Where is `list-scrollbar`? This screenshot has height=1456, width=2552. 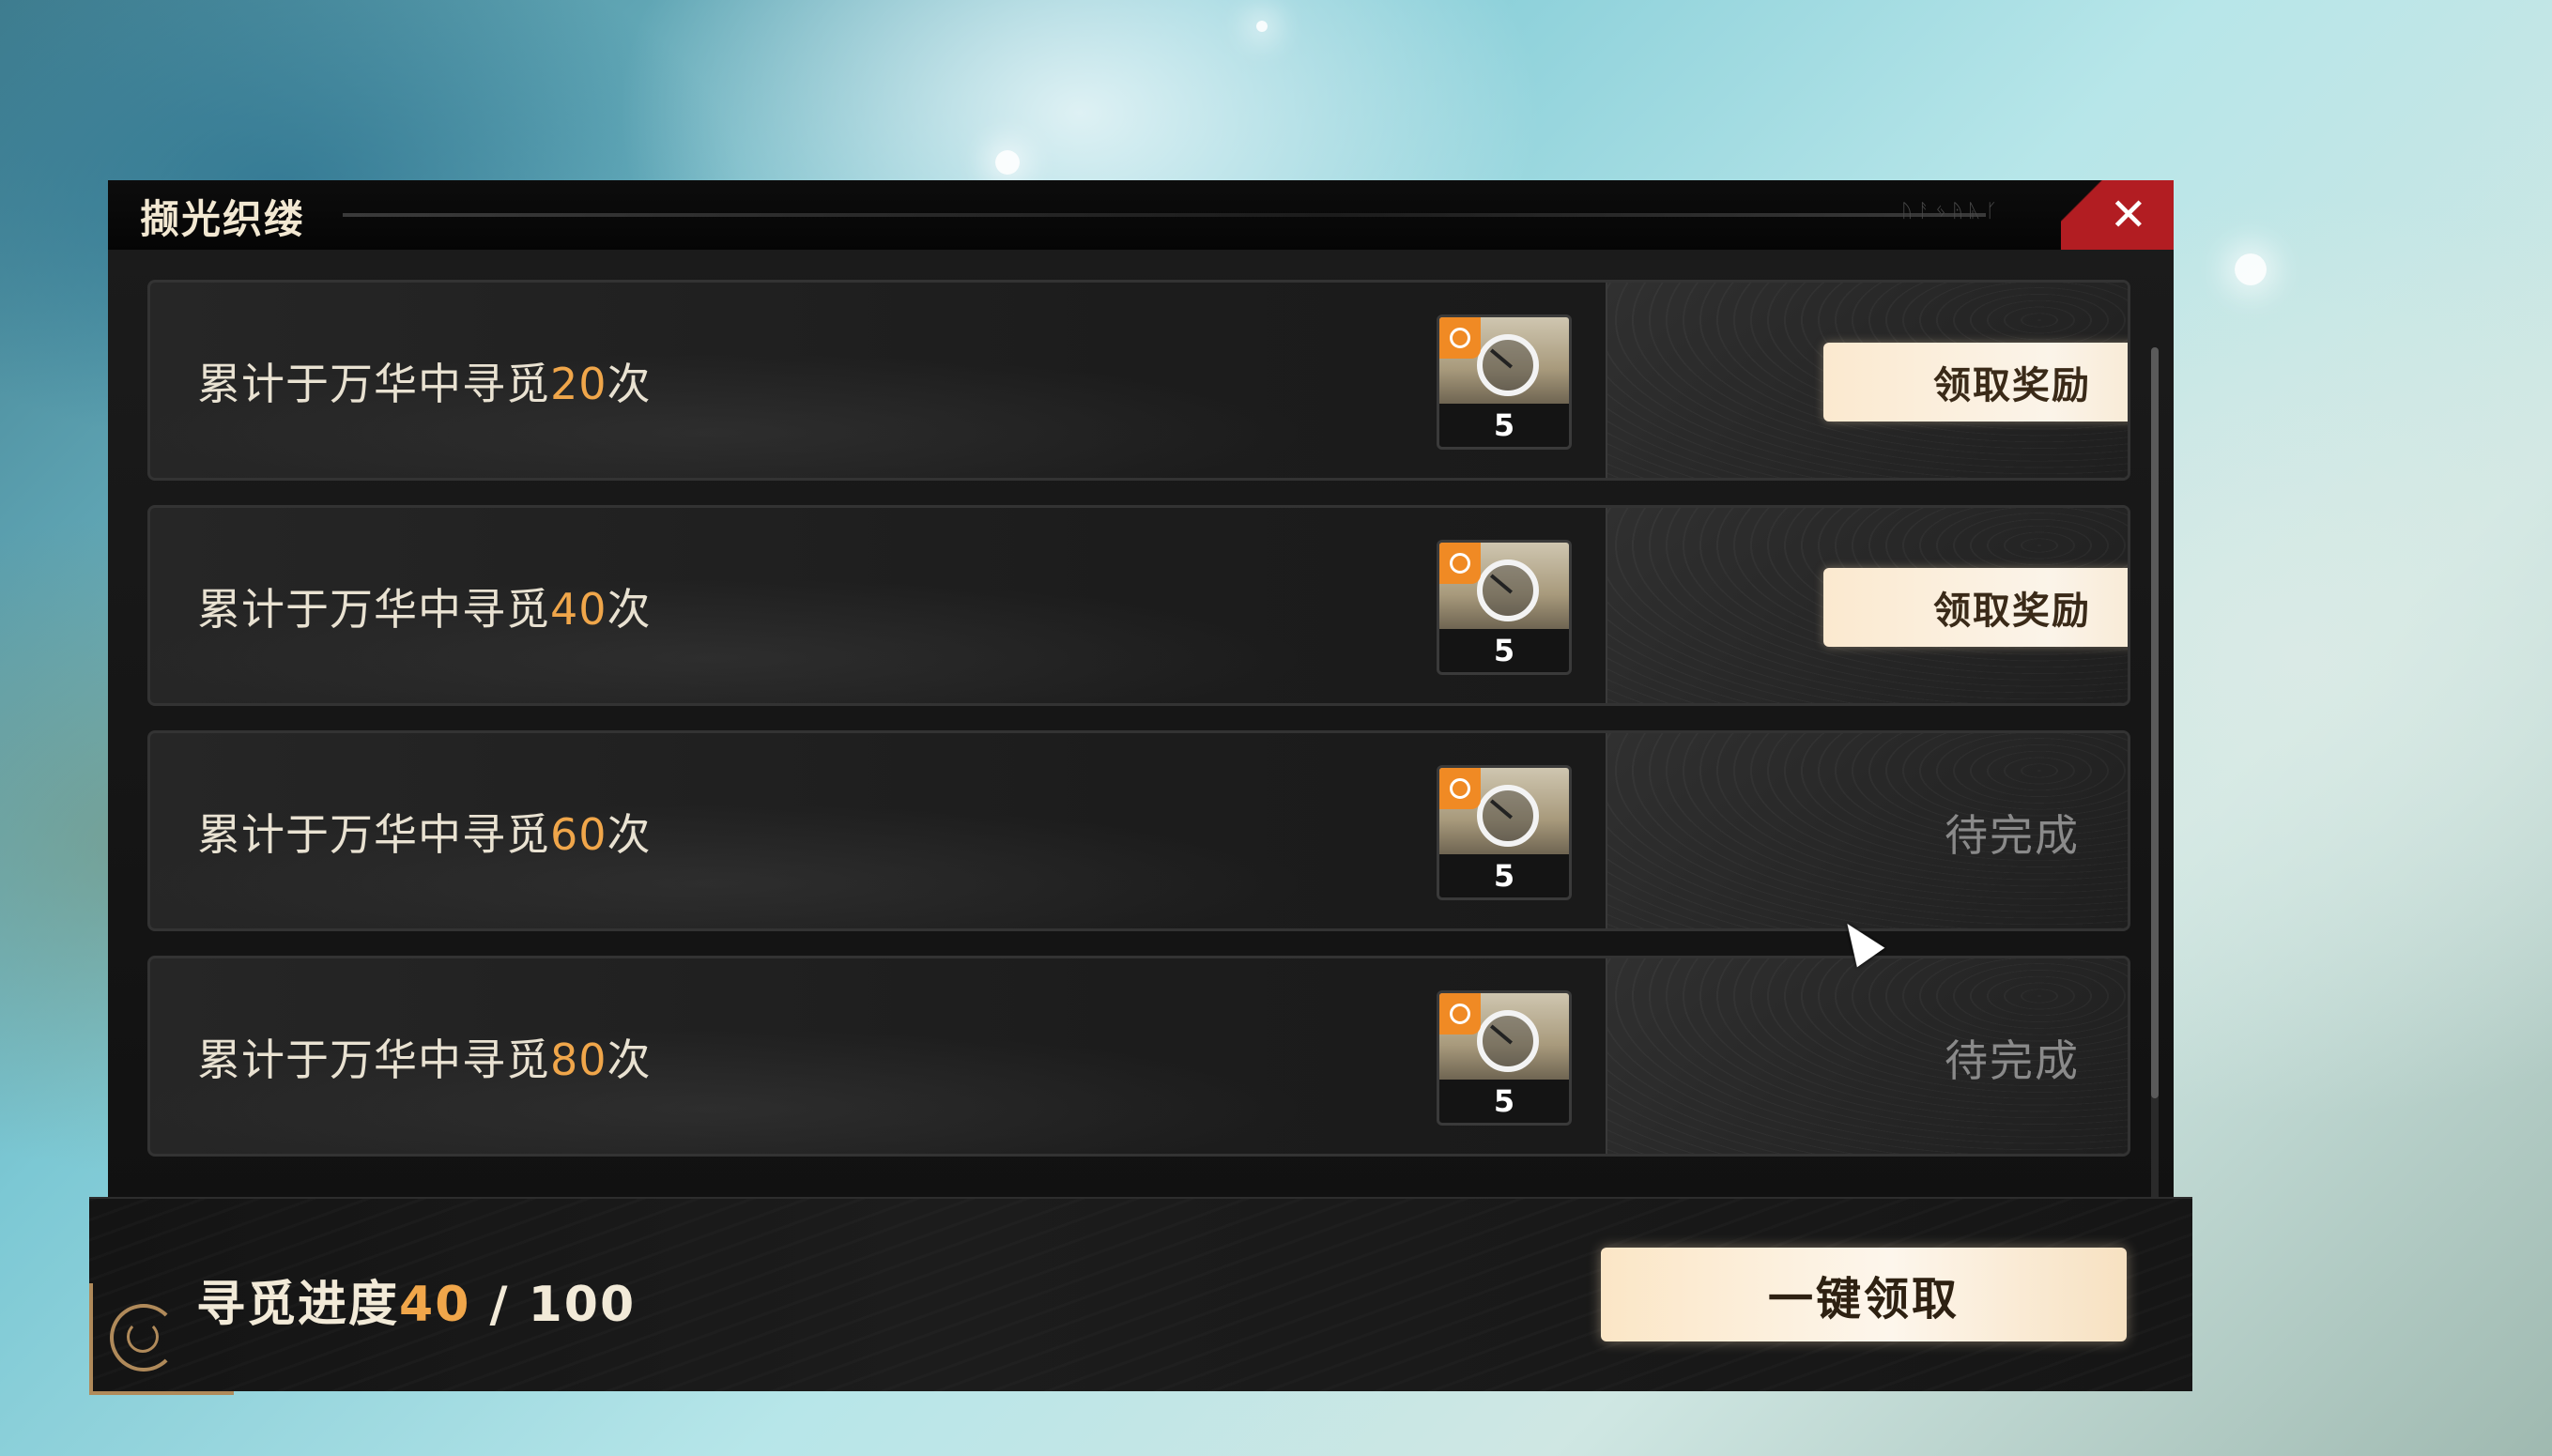 list-scrollbar is located at coordinates (2155, 798).